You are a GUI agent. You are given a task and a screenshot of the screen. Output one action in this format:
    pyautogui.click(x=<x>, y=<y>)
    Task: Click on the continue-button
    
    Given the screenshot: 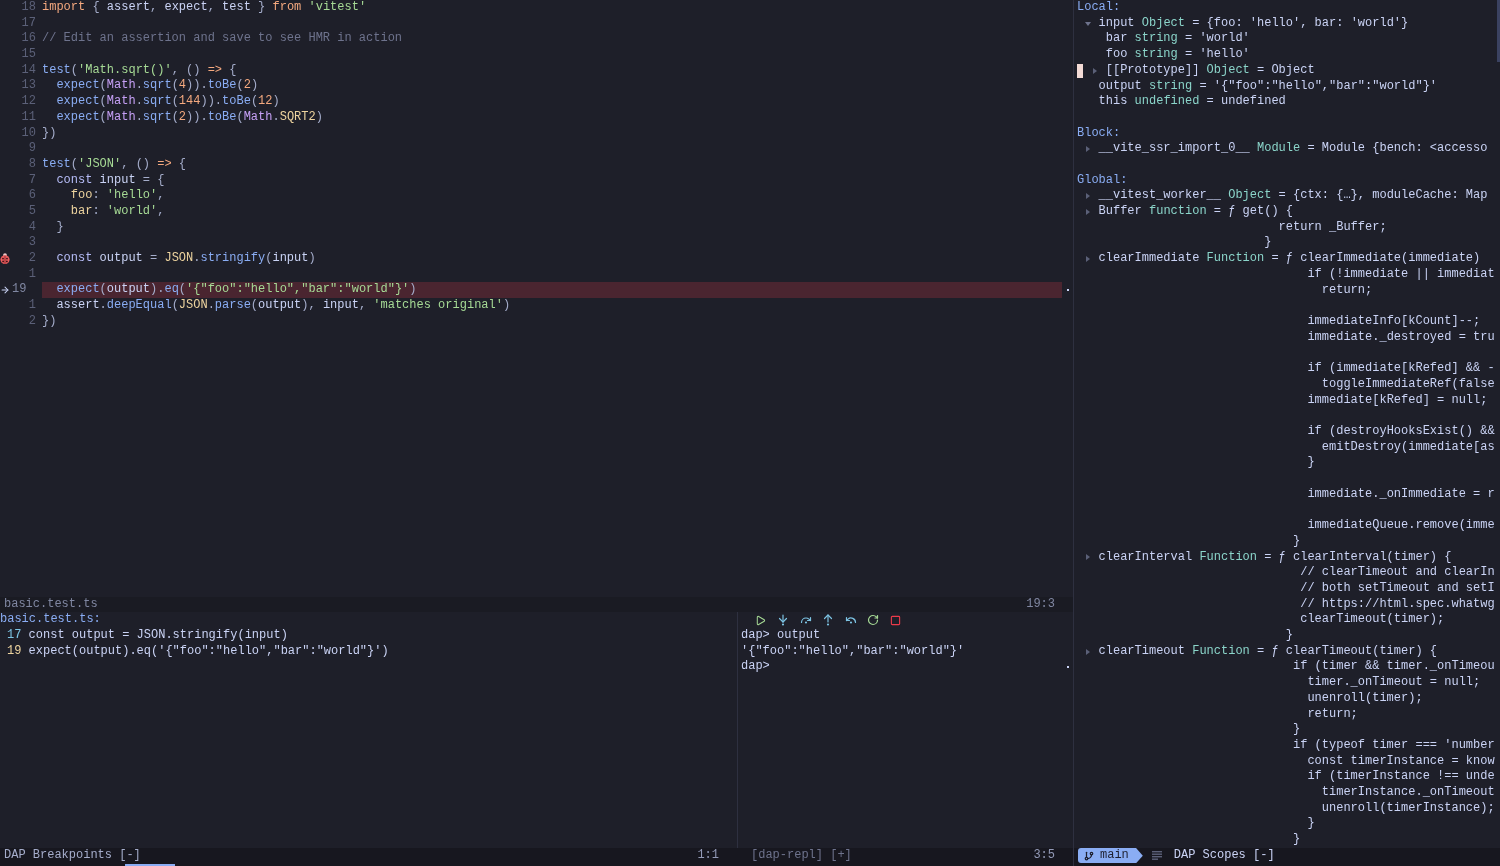 What is the action you would take?
    pyautogui.click(x=760, y=620)
    